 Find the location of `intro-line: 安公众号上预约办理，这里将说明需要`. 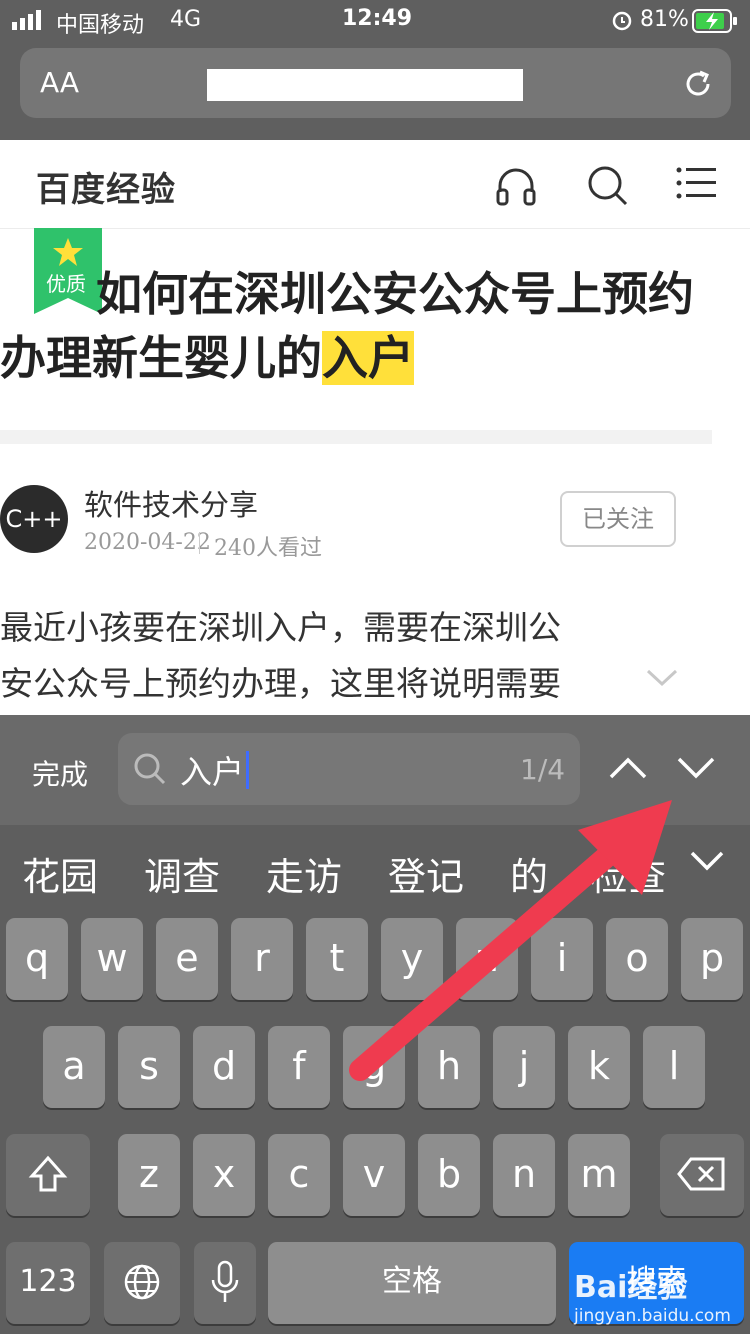

intro-line: 安公众号上预约办理，这里将说明需要 is located at coordinates (280, 683).